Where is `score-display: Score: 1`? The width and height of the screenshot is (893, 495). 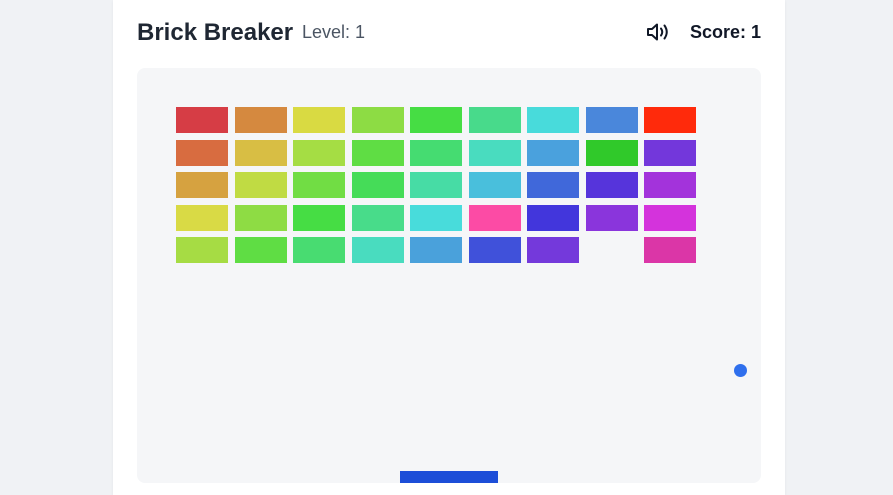 score-display: Score: 1 is located at coordinates (725, 32).